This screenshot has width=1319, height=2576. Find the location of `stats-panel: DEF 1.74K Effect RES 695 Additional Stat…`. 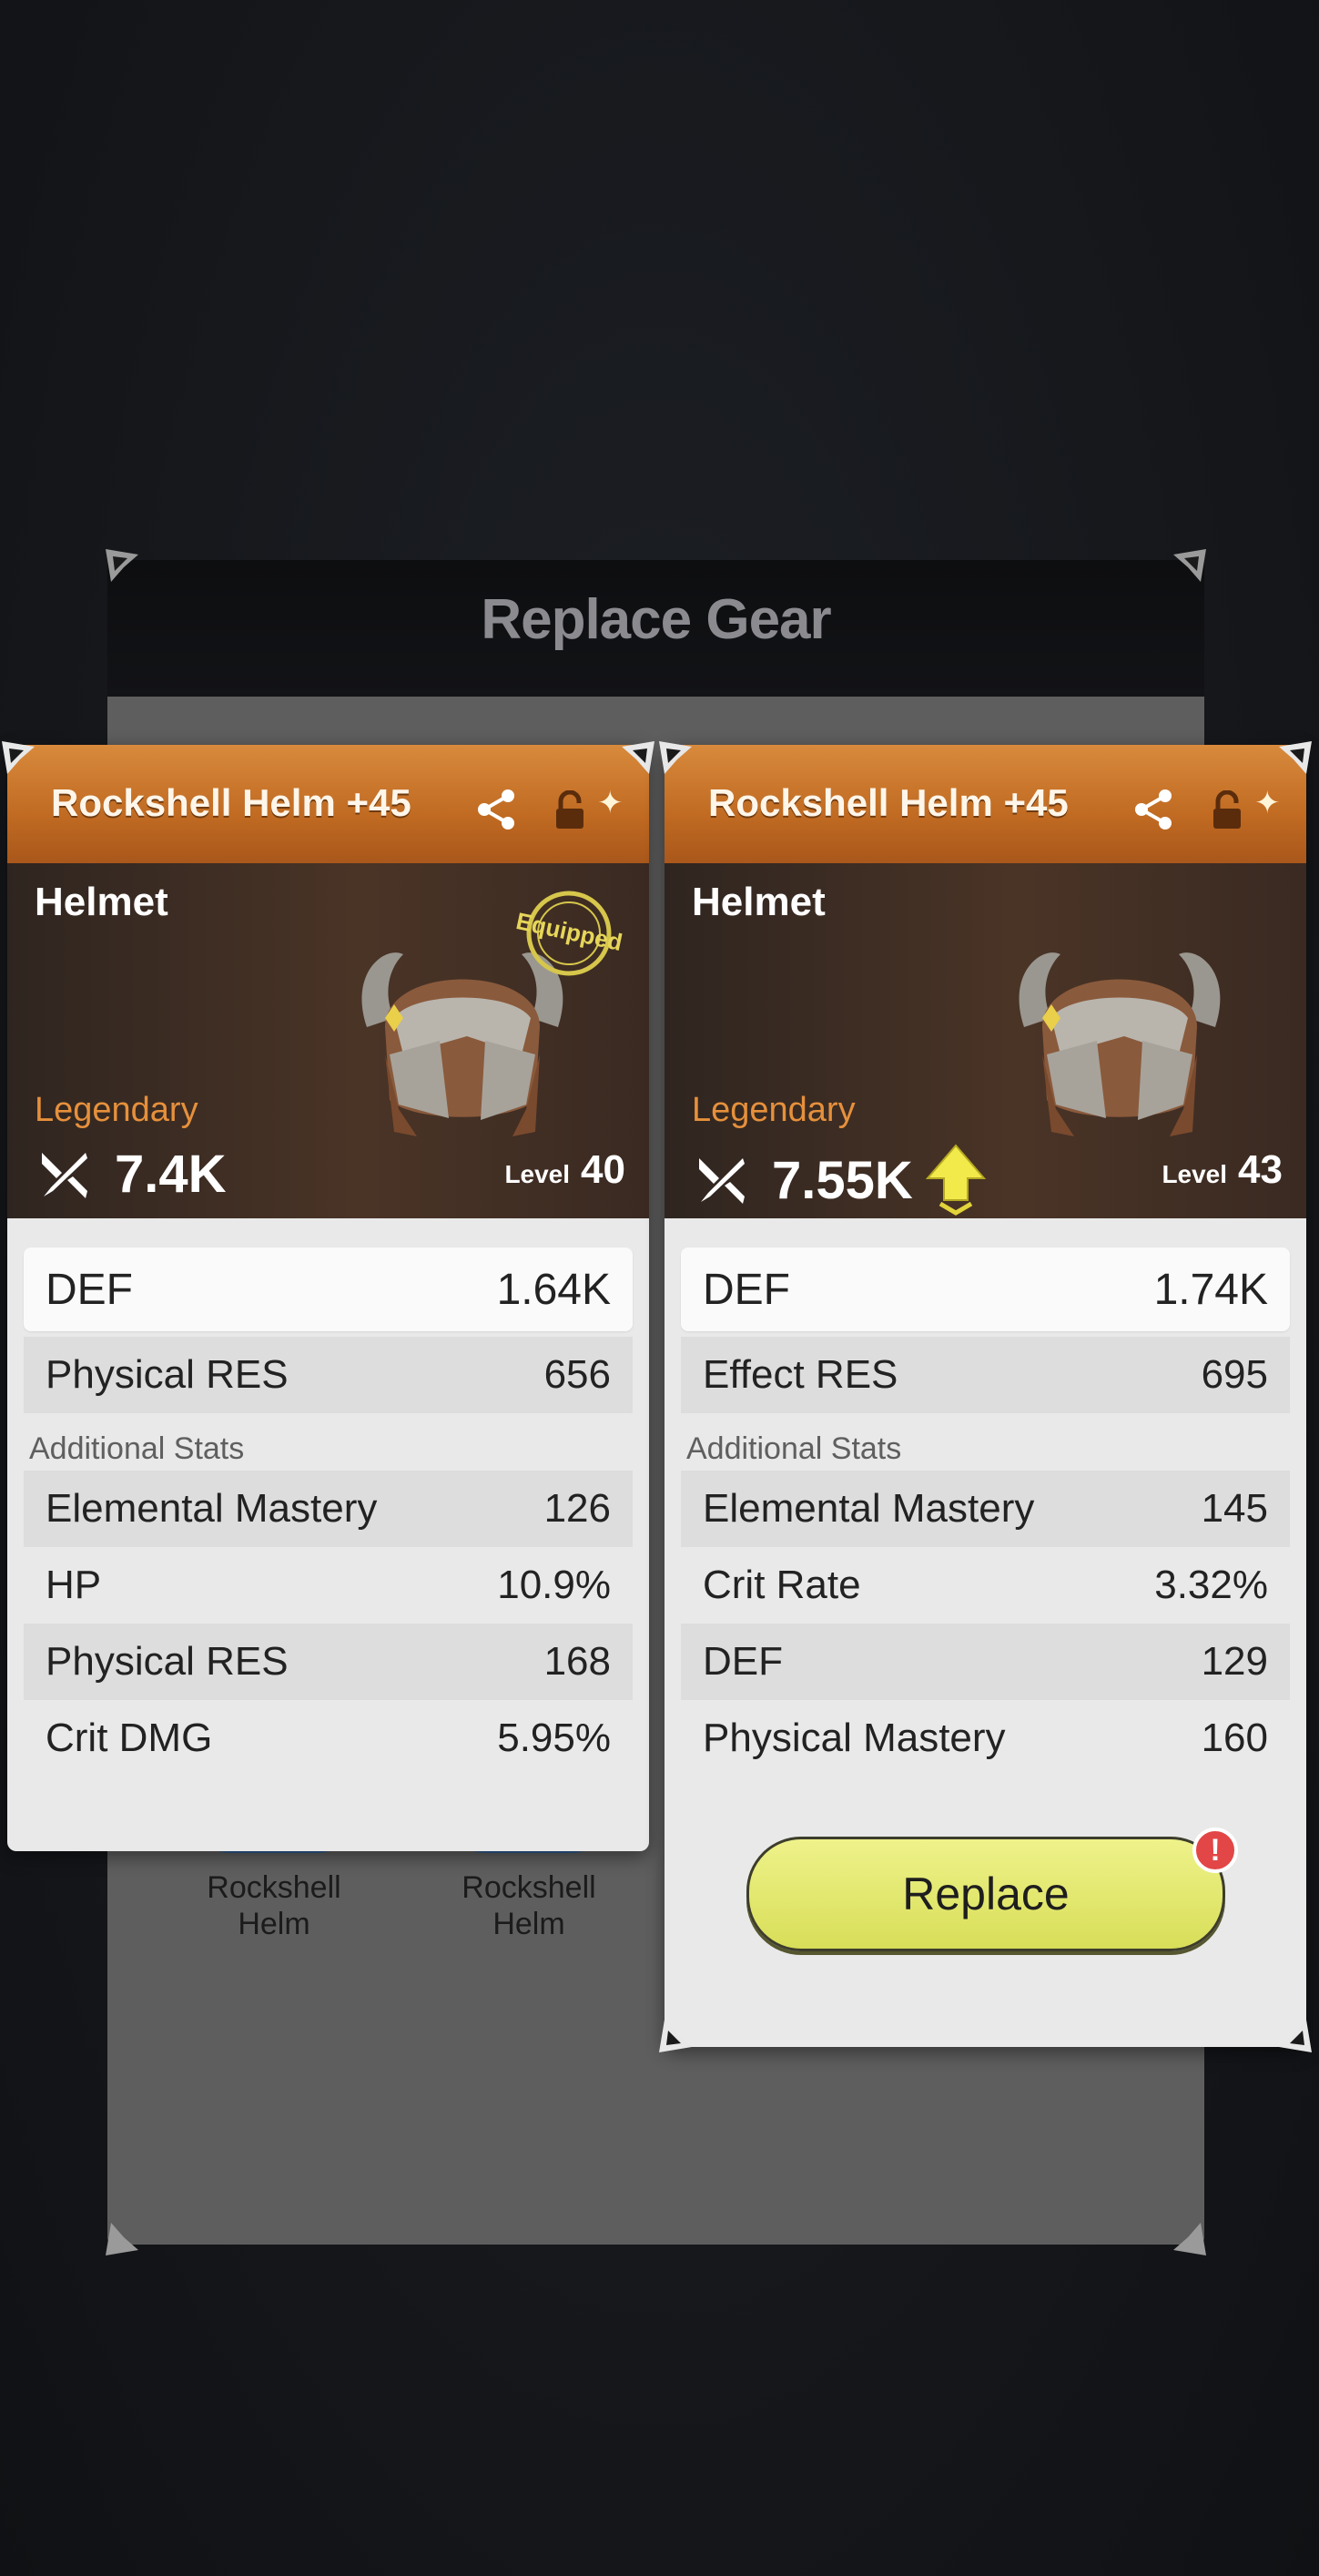

stats-panel: DEF 1.74K Effect RES 695 Additional Stat… is located at coordinates (985, 1509).